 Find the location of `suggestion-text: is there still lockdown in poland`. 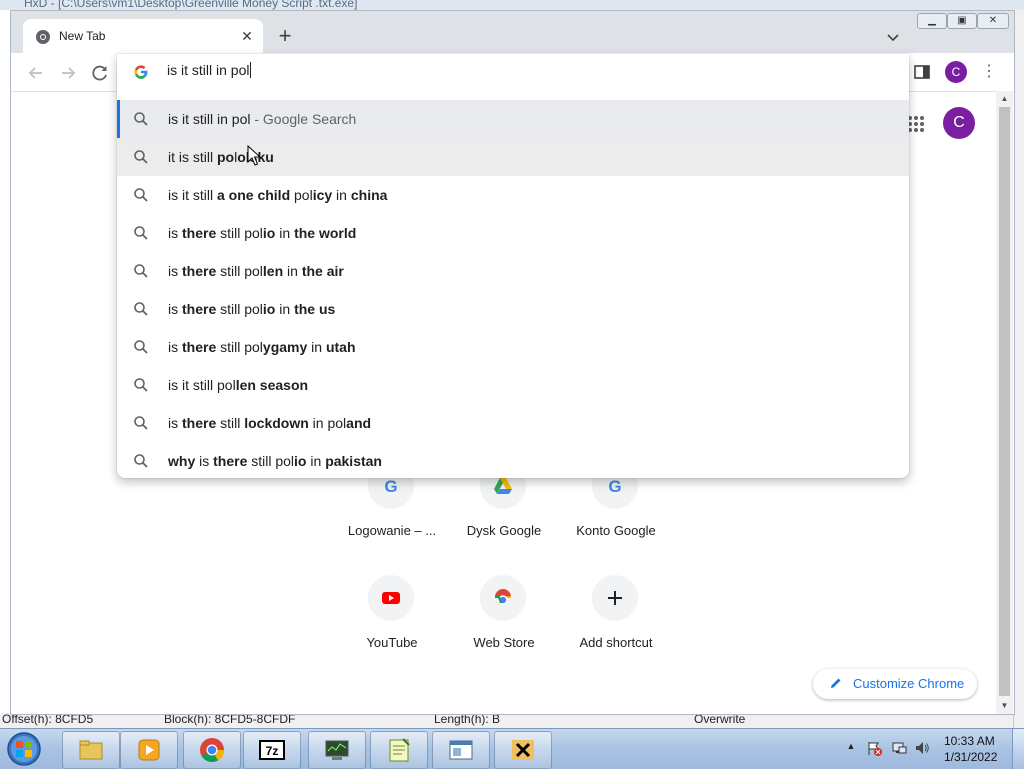

suggestion-text: is there still lockdown in poland is located at coordinates (269, 423).